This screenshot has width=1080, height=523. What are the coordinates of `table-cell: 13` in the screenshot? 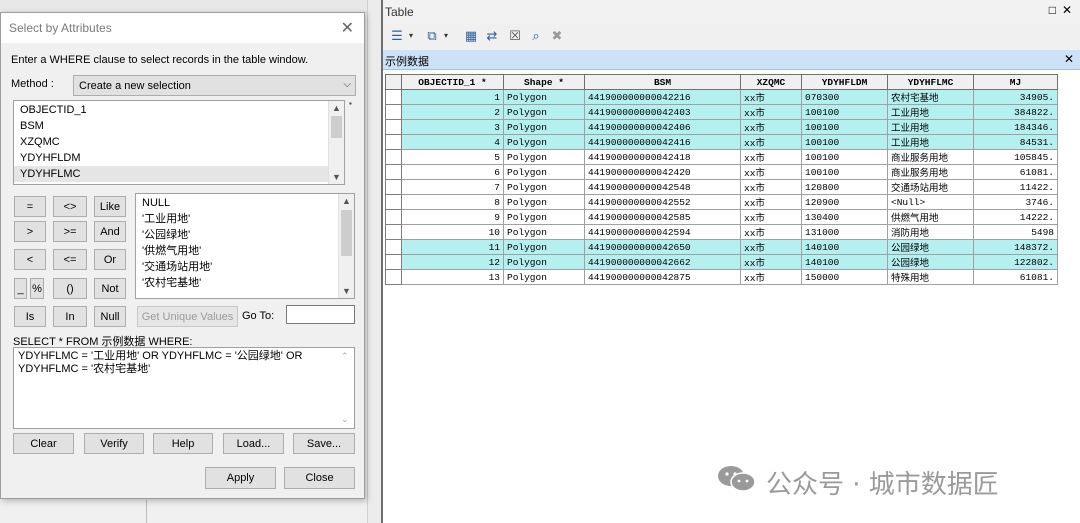 It's located at (452, 277).